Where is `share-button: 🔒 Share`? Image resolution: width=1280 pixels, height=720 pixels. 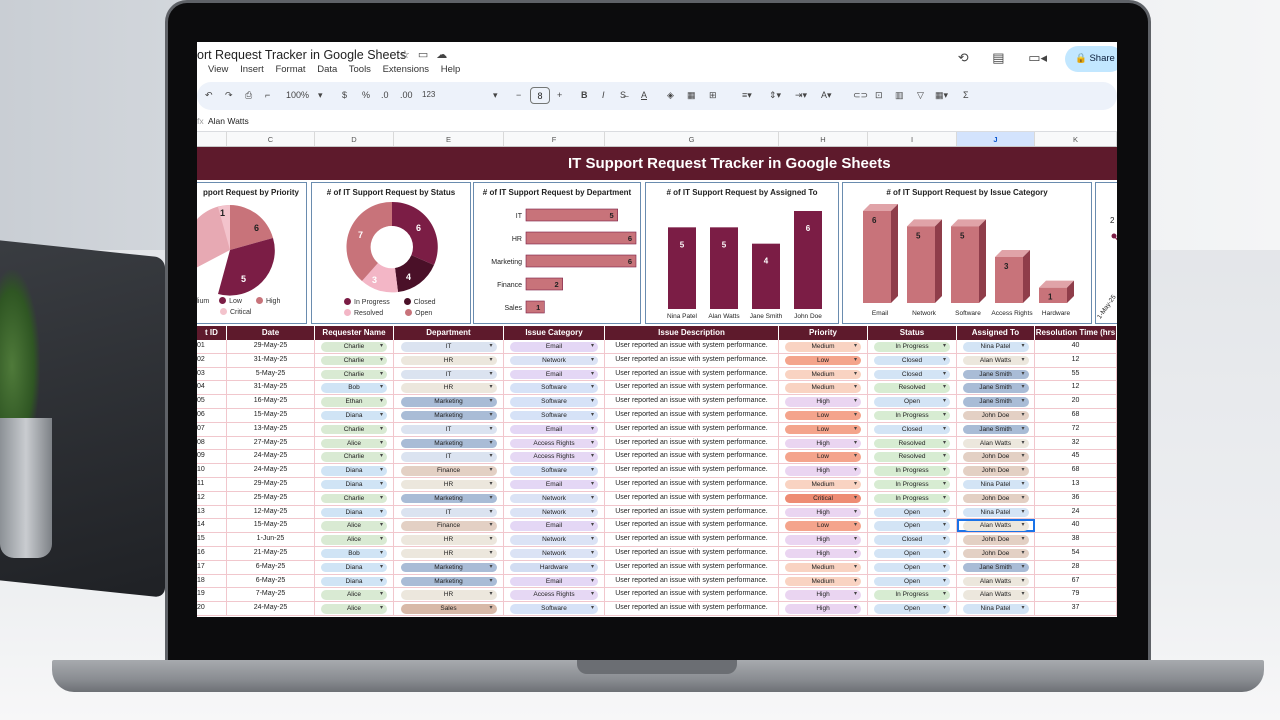 share-button: 🔒 Share is located at coordinates (1091, 59).